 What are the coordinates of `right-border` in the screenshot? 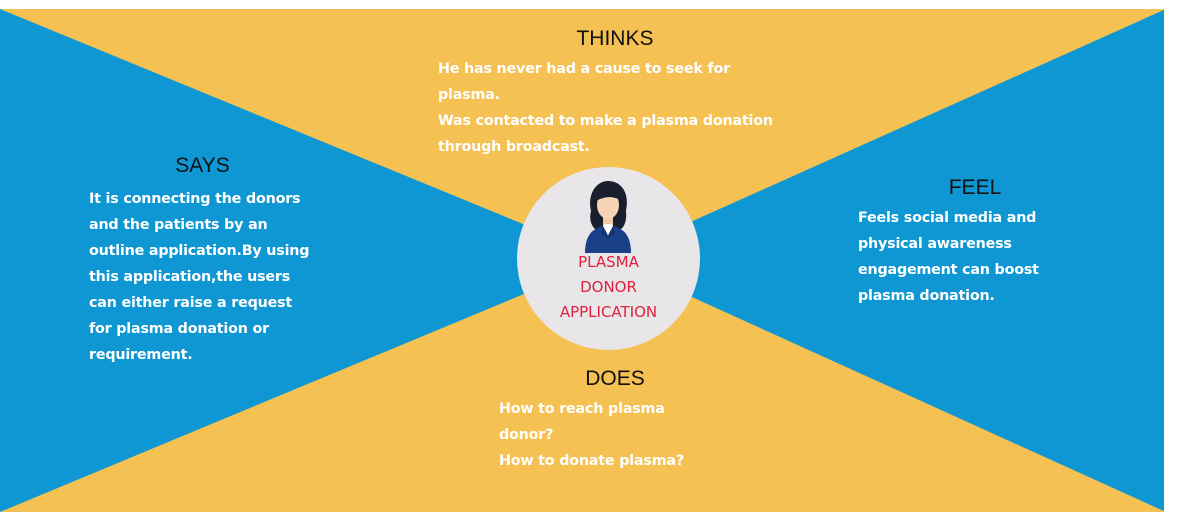 It's located at (1171, 258).